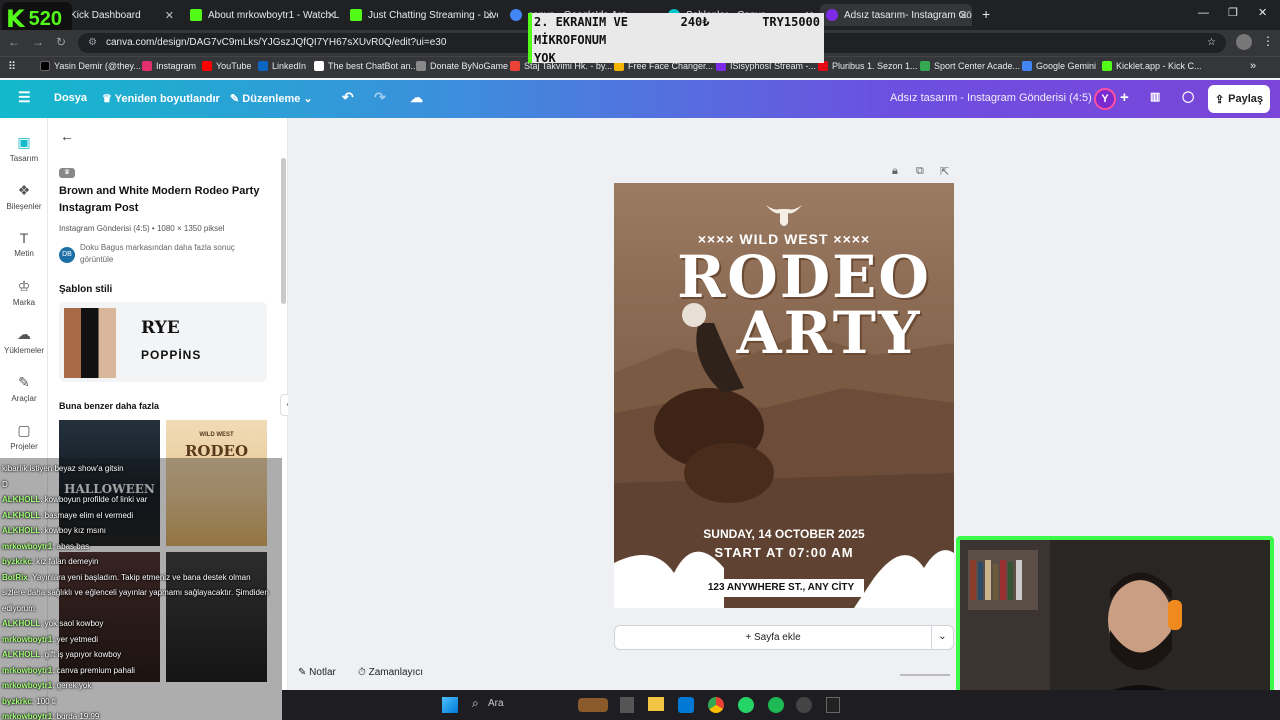 Image resolution: width=1280 pixels, height=720 pixels. I want to click on style-card: RYE POPPİNS, so click(163, 342).